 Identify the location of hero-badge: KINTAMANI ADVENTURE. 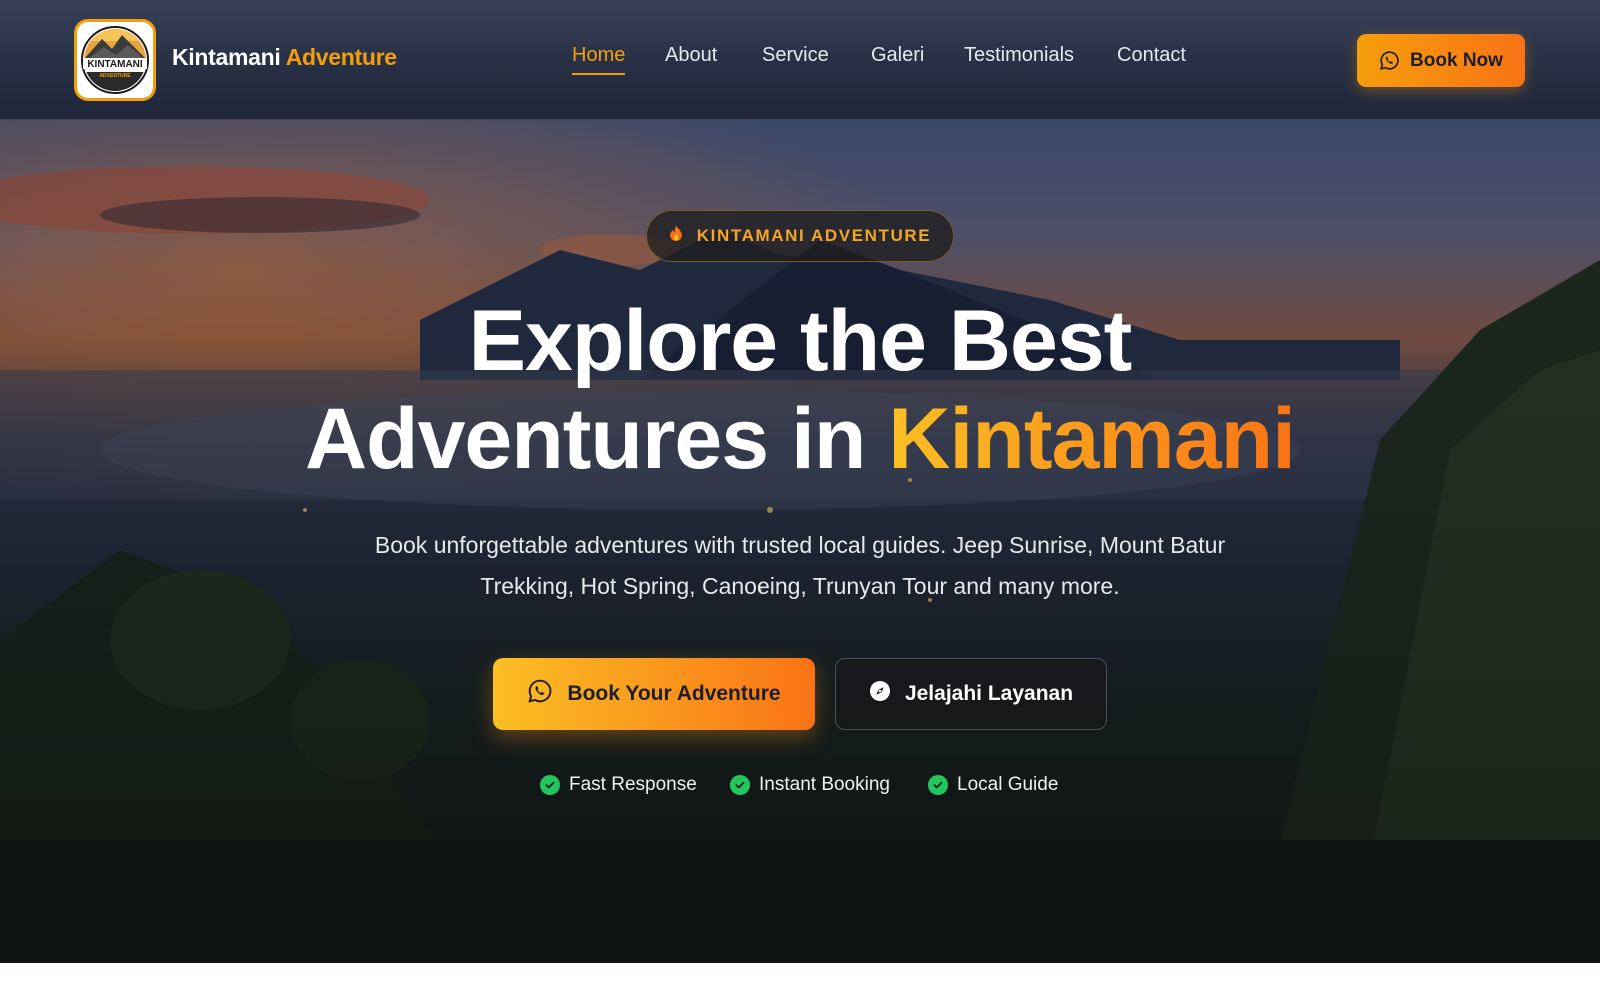
(800, 236).